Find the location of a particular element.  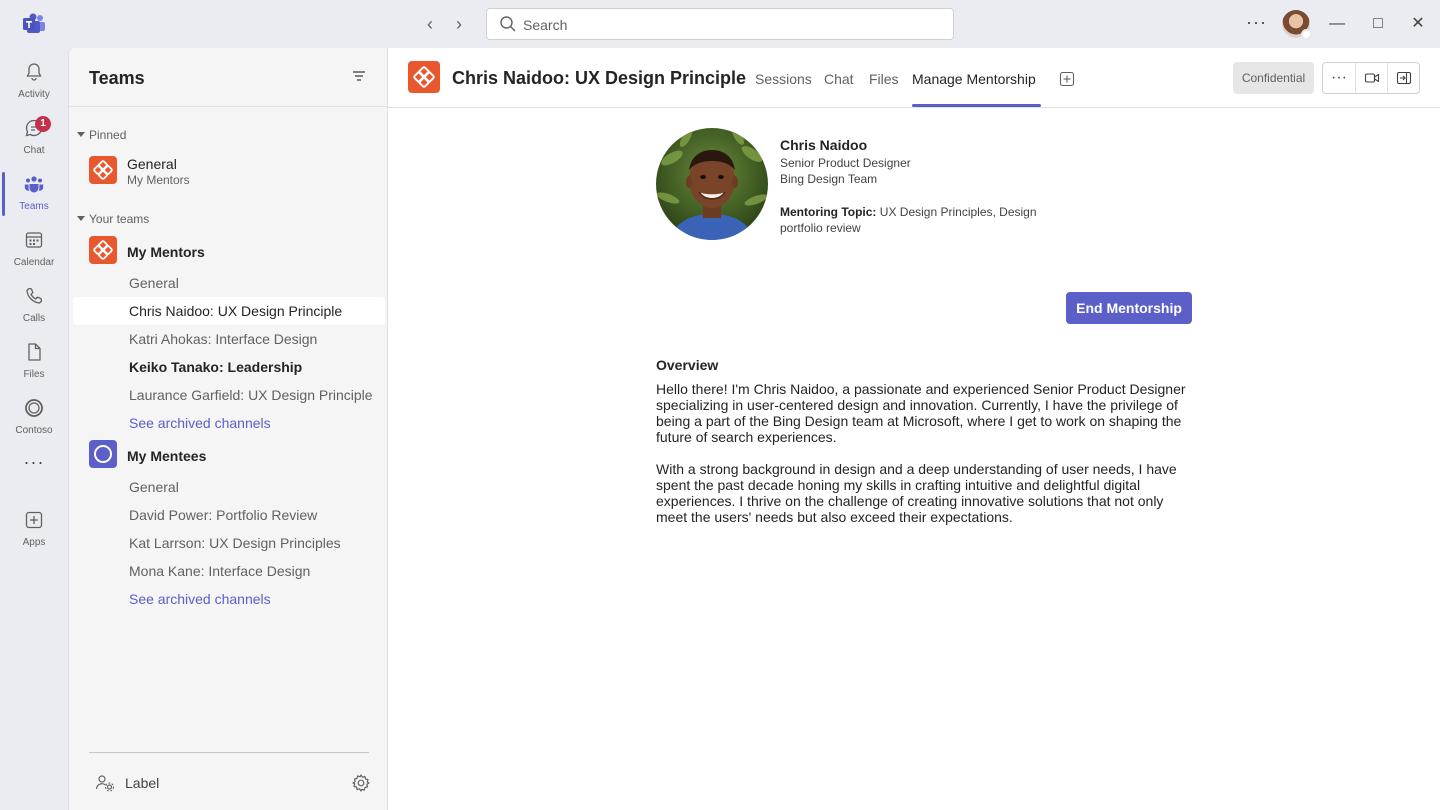

pinned-channel-name: General is located at coordinates (152, 164).